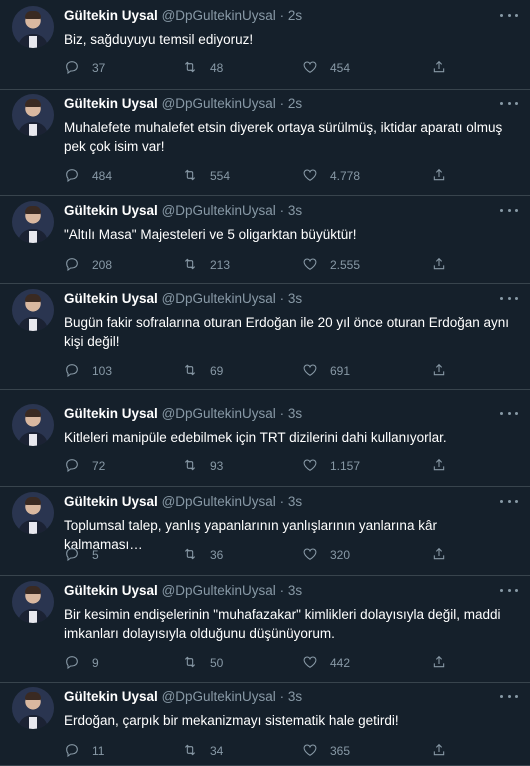 This screenshot has width=530, height=766. What do you see at coordinates (259, 466) in the screenshot?
I see `tweet-actions: 72 93 1.157` at bounding box center [259, 466].